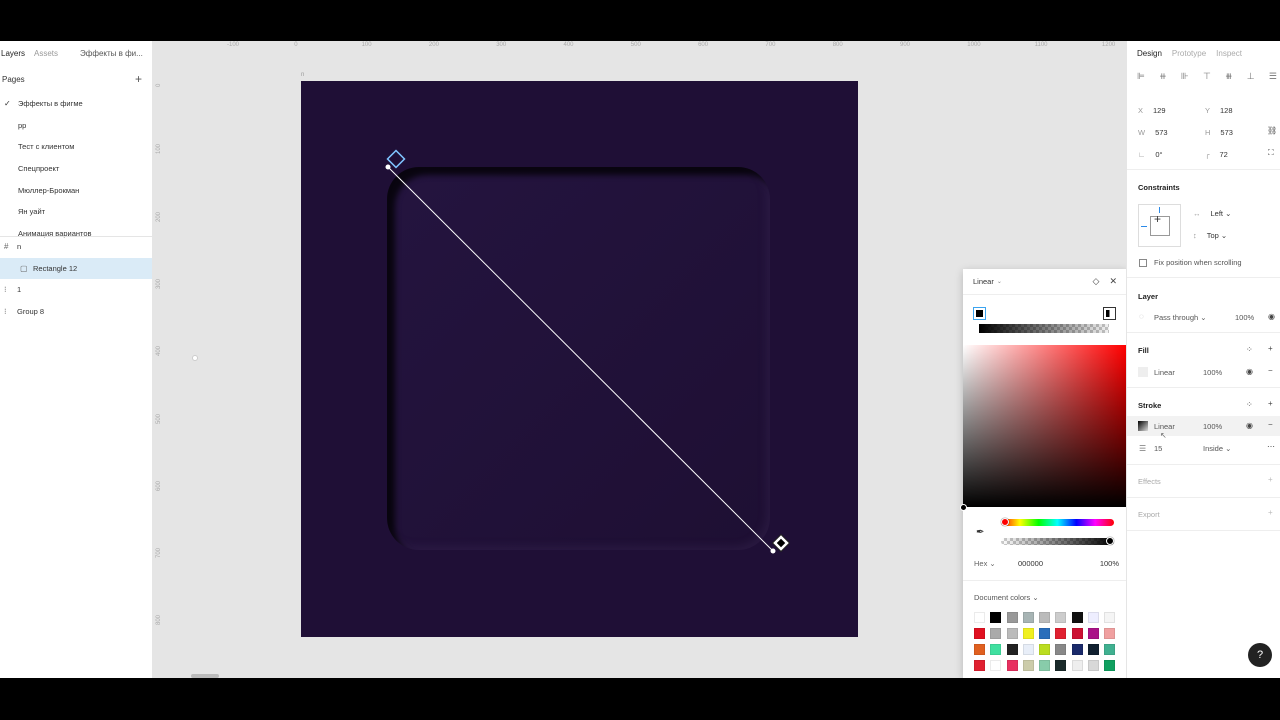 The width and height of the screenshot is (1280, 720). What do you see at coordinates (1149, 53) in the screenshot?
I see `tab-design: Design` at bounding box center [1149, 53].